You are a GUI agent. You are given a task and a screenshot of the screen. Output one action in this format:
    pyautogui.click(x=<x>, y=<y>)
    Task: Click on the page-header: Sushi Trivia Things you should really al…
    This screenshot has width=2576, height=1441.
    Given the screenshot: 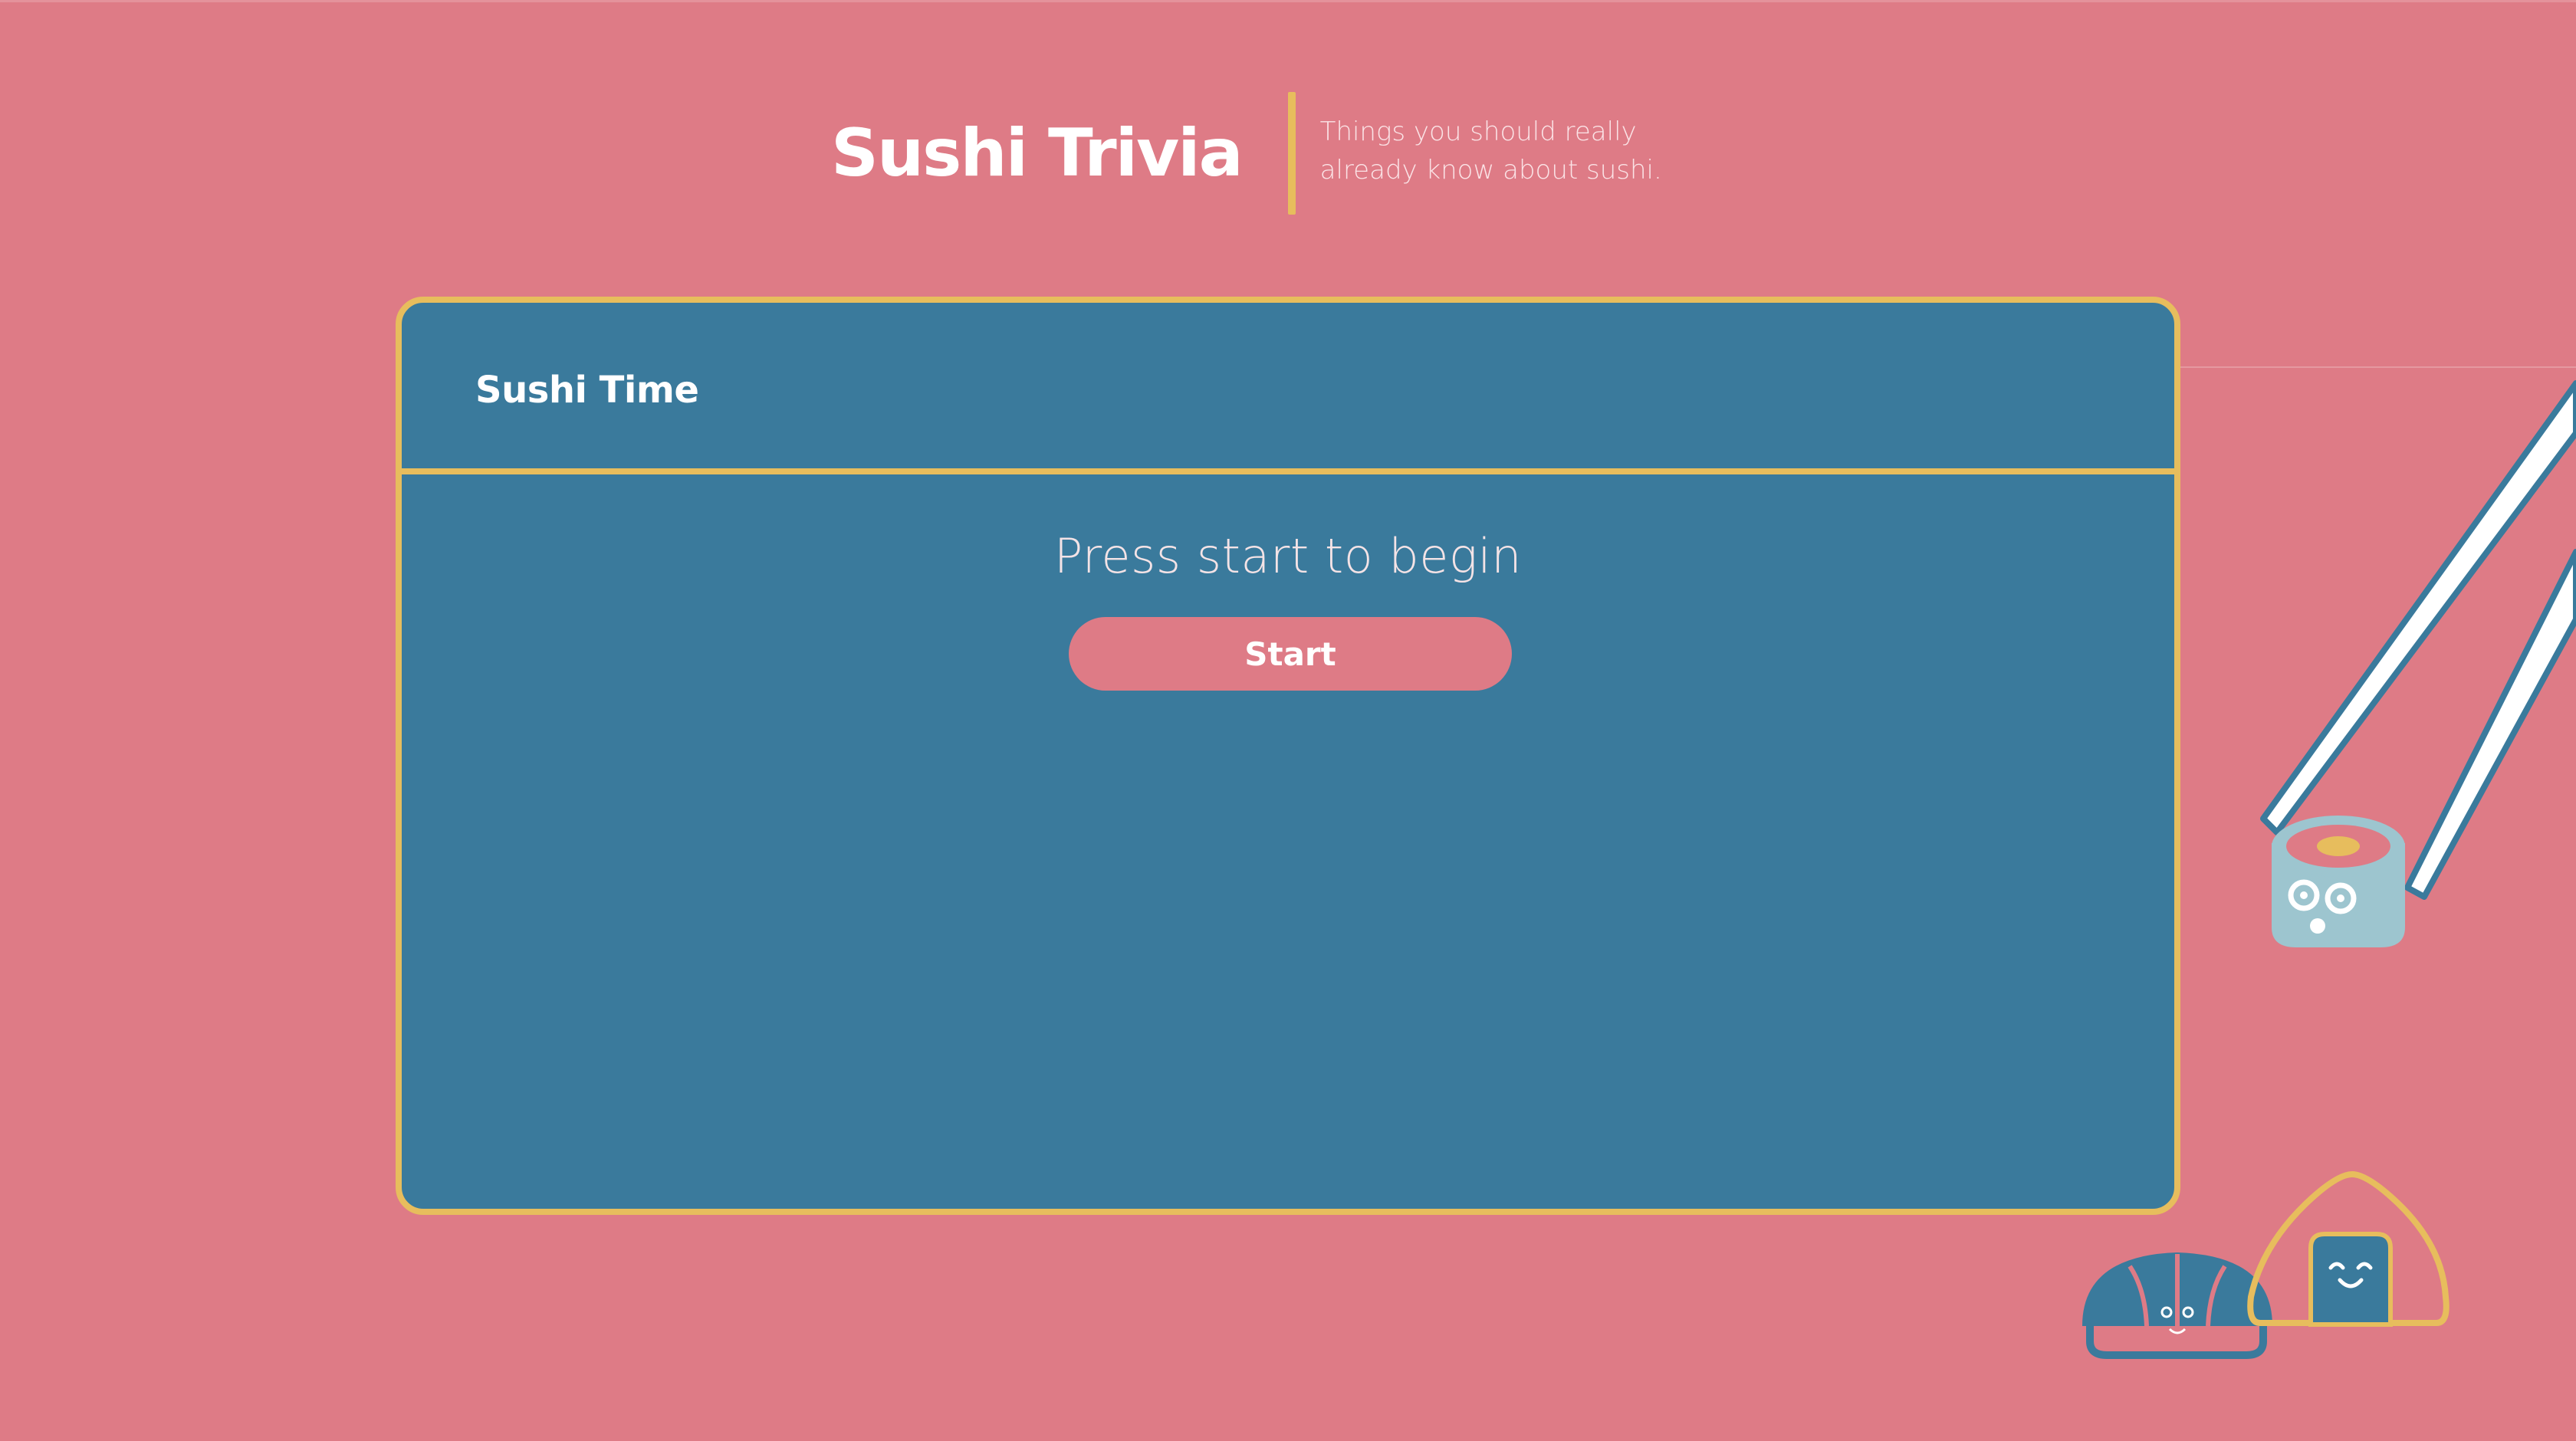 What is the action you would take?
    pyautogui.click(x=1275, y=153)
    